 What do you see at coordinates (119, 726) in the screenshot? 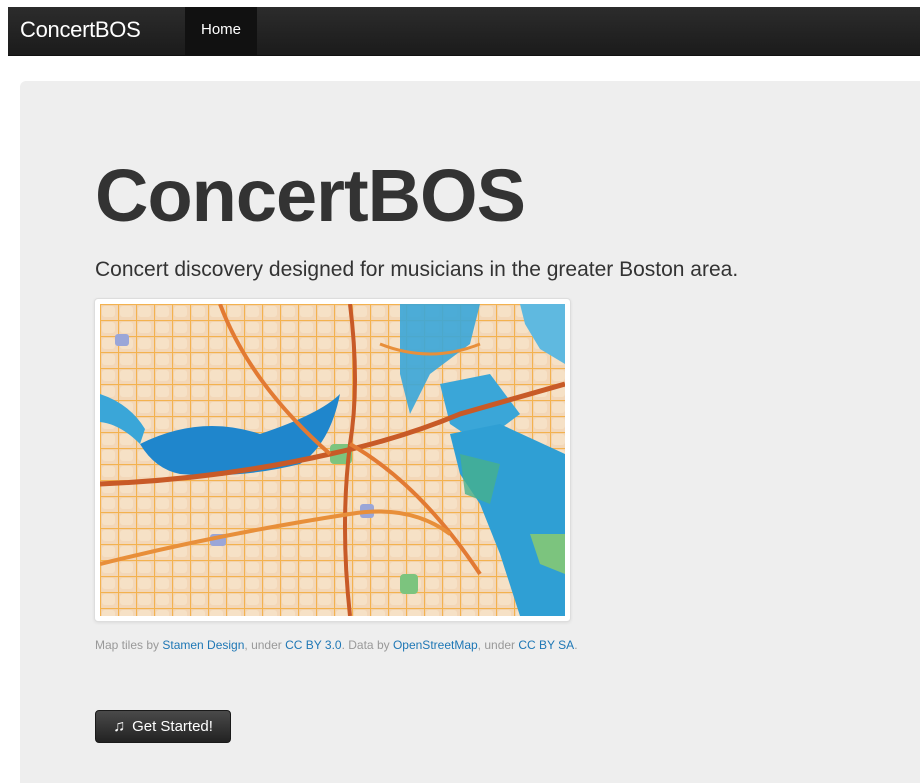
I see `music-note-icon: ♫` at bounding box center [119, 726].